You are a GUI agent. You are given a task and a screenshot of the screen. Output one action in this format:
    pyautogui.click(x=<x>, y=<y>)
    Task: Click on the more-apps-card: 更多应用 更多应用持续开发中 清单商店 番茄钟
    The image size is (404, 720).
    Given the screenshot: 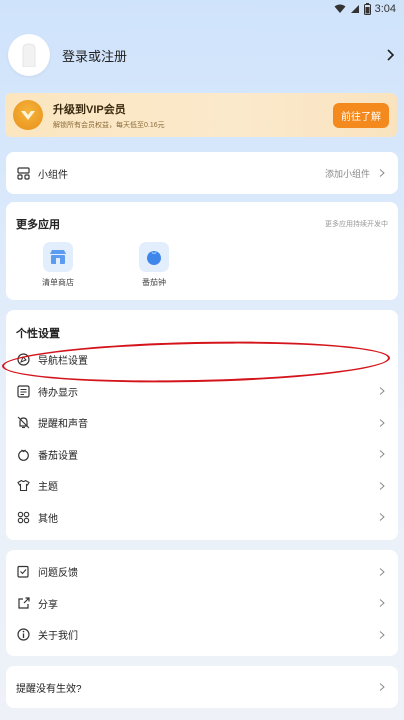 What is the action you would take?
    pyautogui.click(x=202, y=251)
    